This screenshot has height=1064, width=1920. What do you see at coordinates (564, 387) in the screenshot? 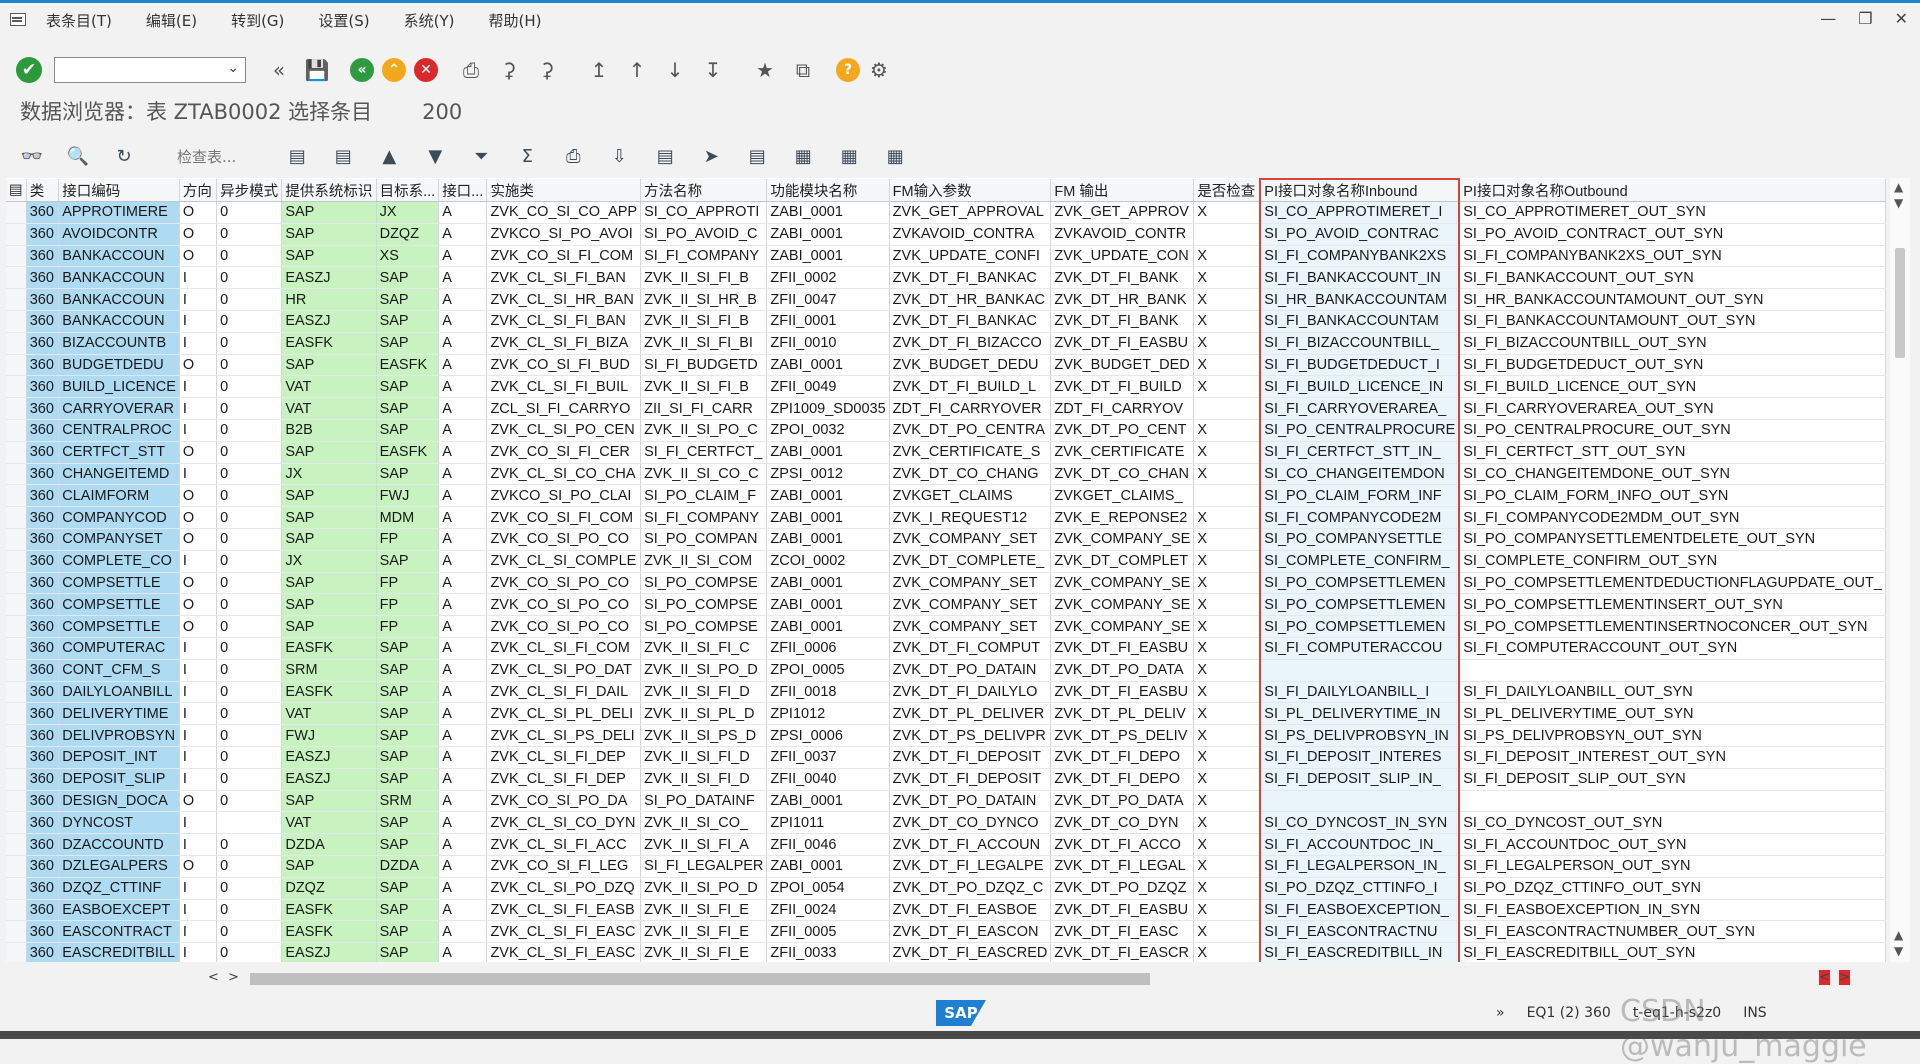
I see `table-cell: ZVK_CL_SI_FI_BUIL` at bounding box center [564, 387].